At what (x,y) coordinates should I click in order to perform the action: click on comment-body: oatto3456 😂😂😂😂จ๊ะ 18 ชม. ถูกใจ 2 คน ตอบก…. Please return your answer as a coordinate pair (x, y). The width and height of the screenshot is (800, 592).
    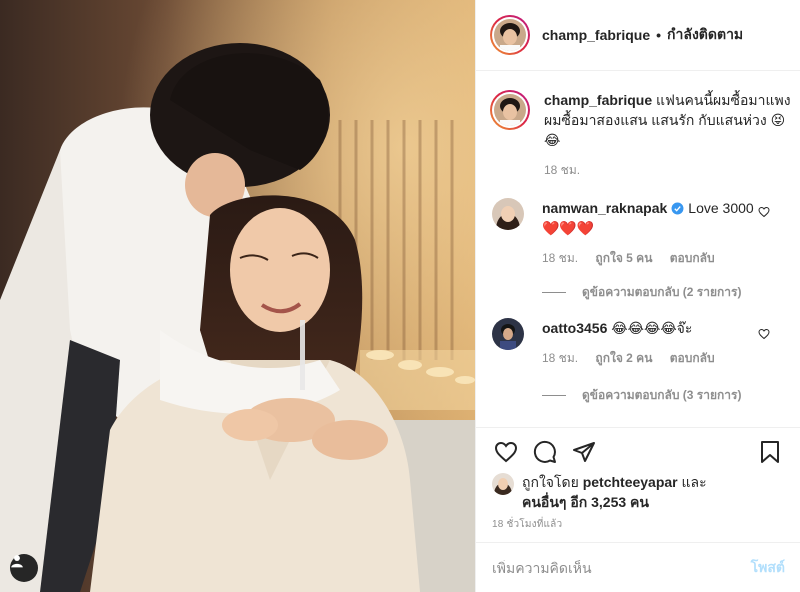
    Looking at the image, I should click on (653, 343).